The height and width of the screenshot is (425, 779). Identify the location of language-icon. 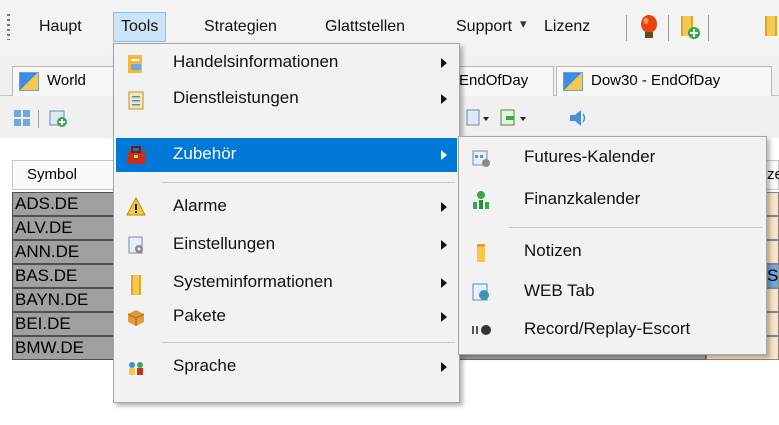
(136, 367).